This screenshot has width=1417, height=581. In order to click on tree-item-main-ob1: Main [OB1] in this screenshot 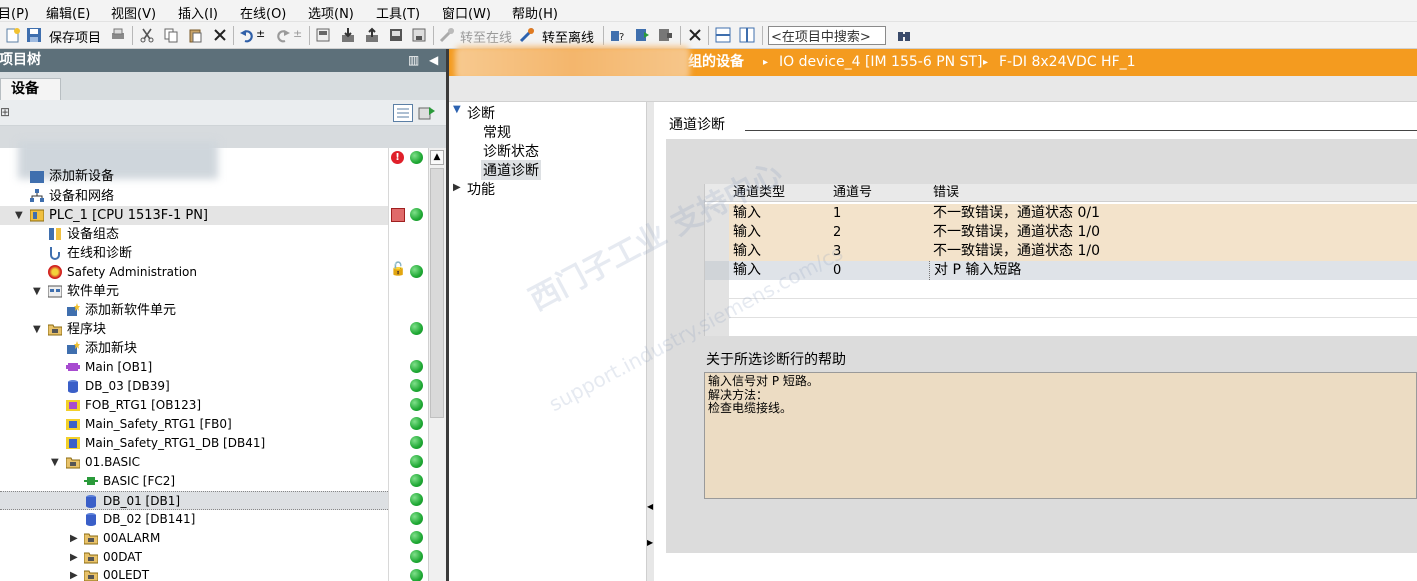, I will do `click(194, 367)`.